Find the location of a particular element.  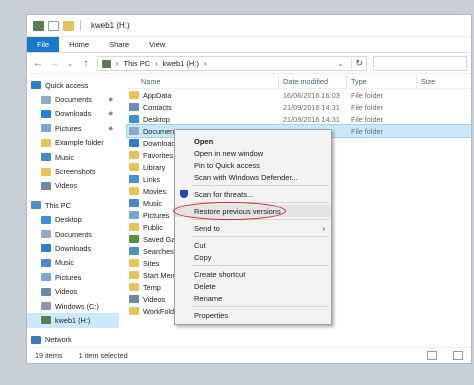

breadcrumb-this-pc: This PC is located at coordinates (137, 63).